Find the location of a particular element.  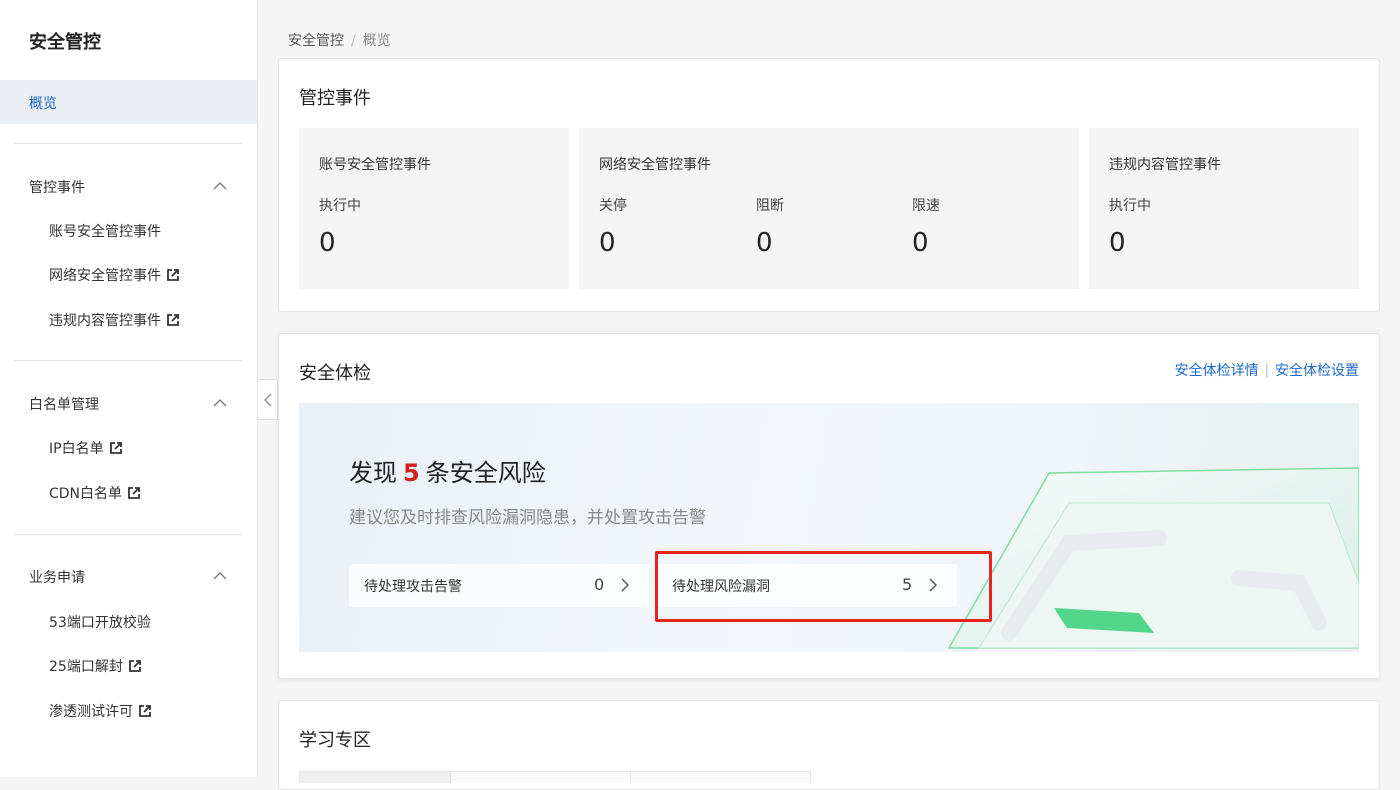

pending-alerts-label: 待处理攻击告警 is located at coordinates (413, 587).